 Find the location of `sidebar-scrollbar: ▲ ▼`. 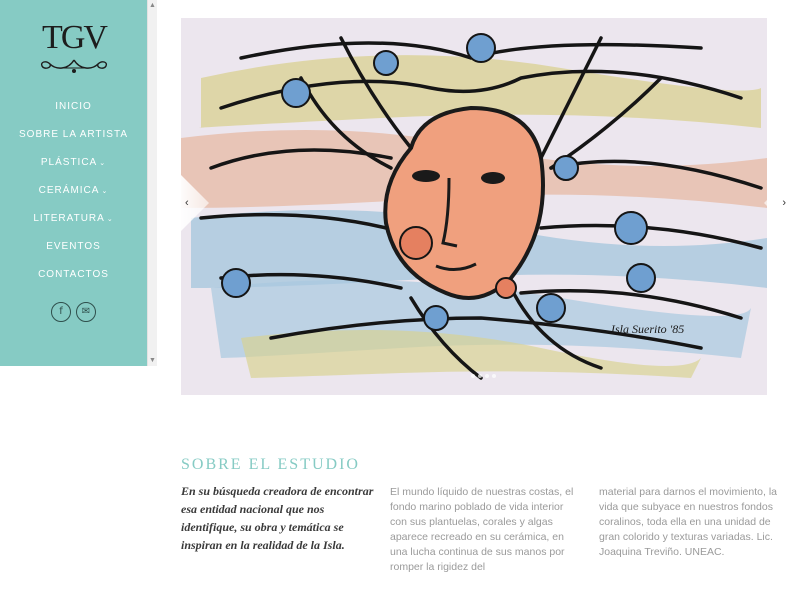

sidebar-scrollbar: ▲ ▼ is located at coordinates (152, 183).